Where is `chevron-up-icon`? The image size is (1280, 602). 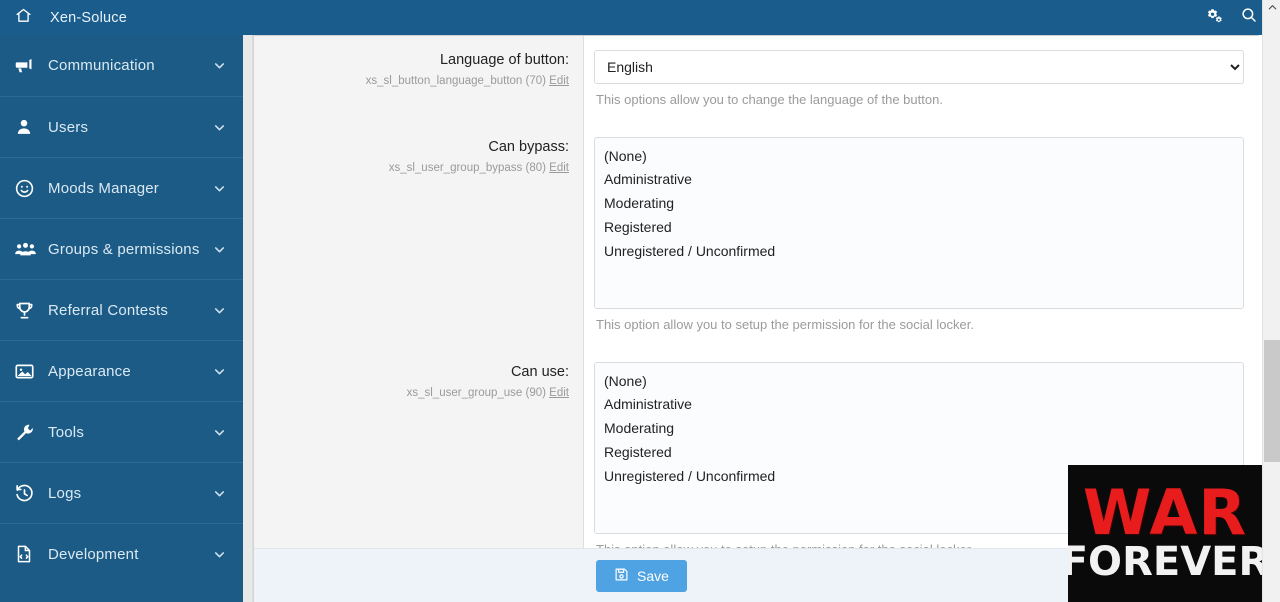 chevron-up-icon is located at coordinates (1272, 9).